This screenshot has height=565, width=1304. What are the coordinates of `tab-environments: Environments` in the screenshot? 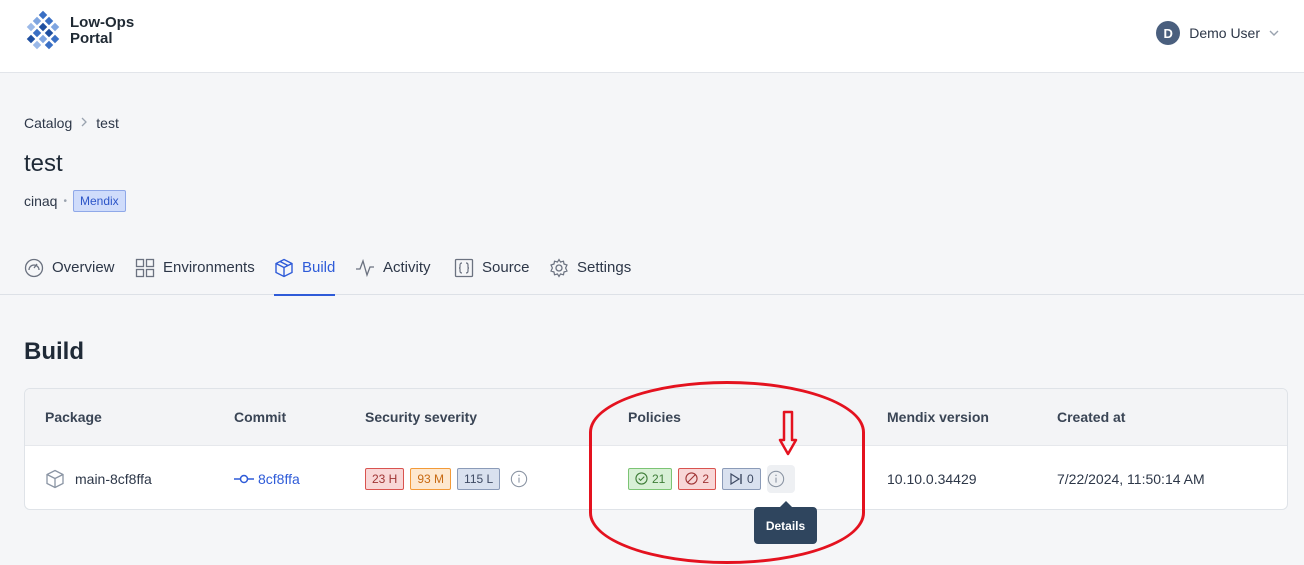 It's located at (195, 267).